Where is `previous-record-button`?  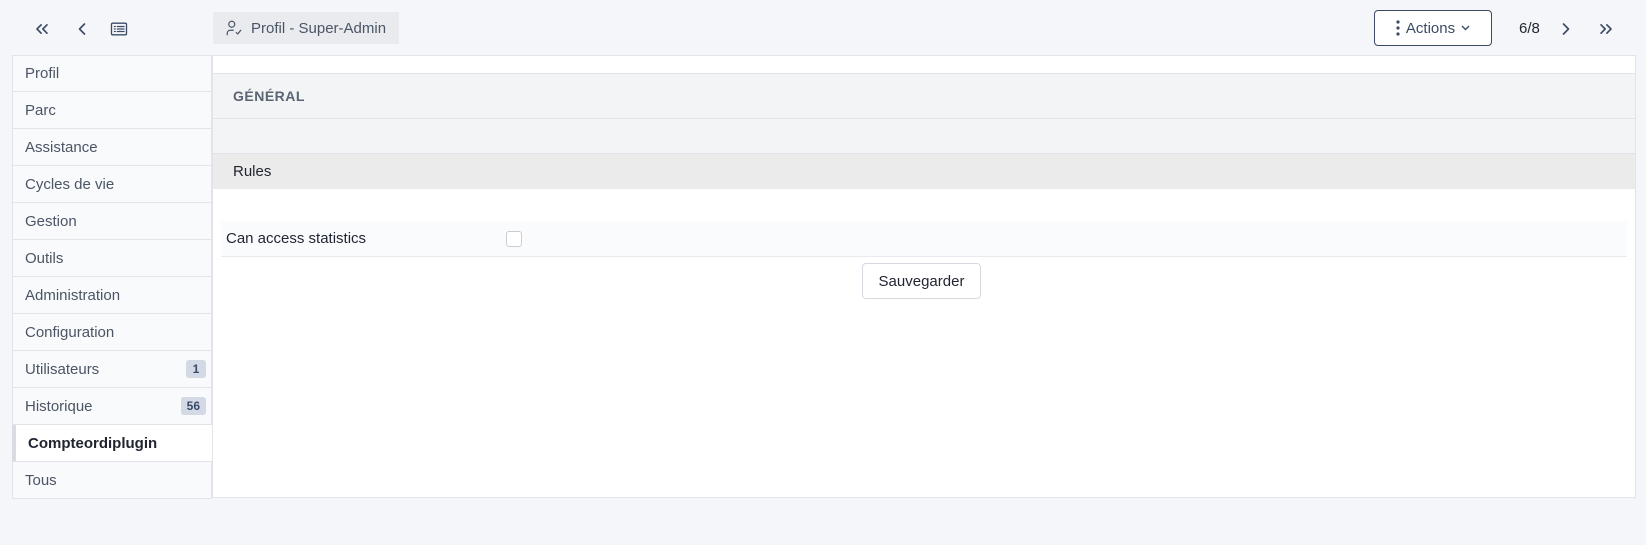
previous-record-button is located at coordinates (82, 29).